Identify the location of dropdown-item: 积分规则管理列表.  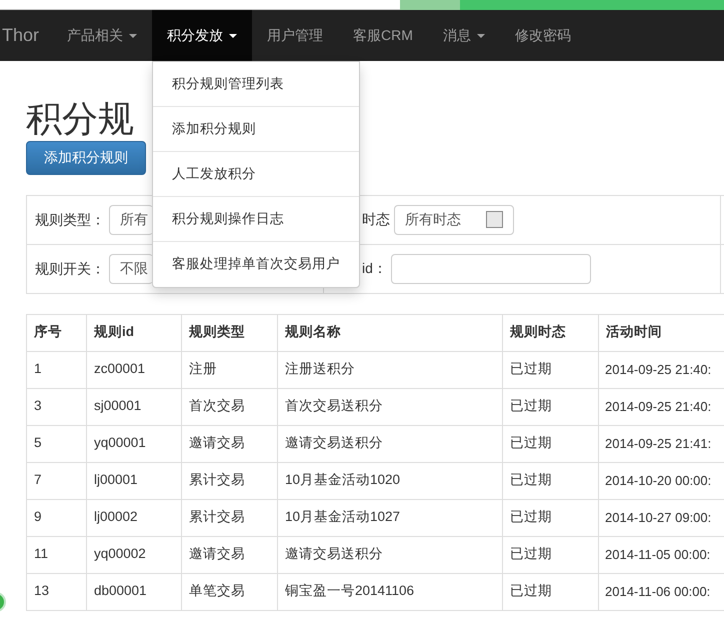
(256, 84).